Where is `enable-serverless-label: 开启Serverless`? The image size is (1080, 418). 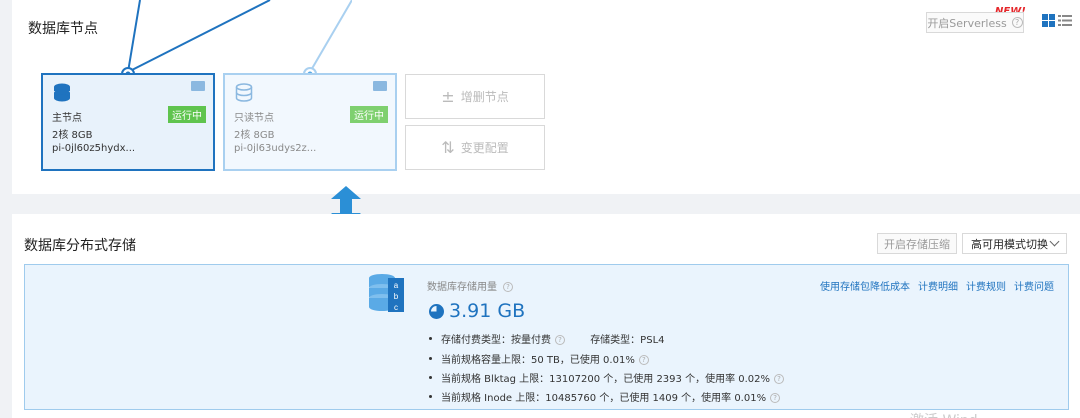
enable-serverless-label: 开启Serverless is located at coordinates (967, 23).